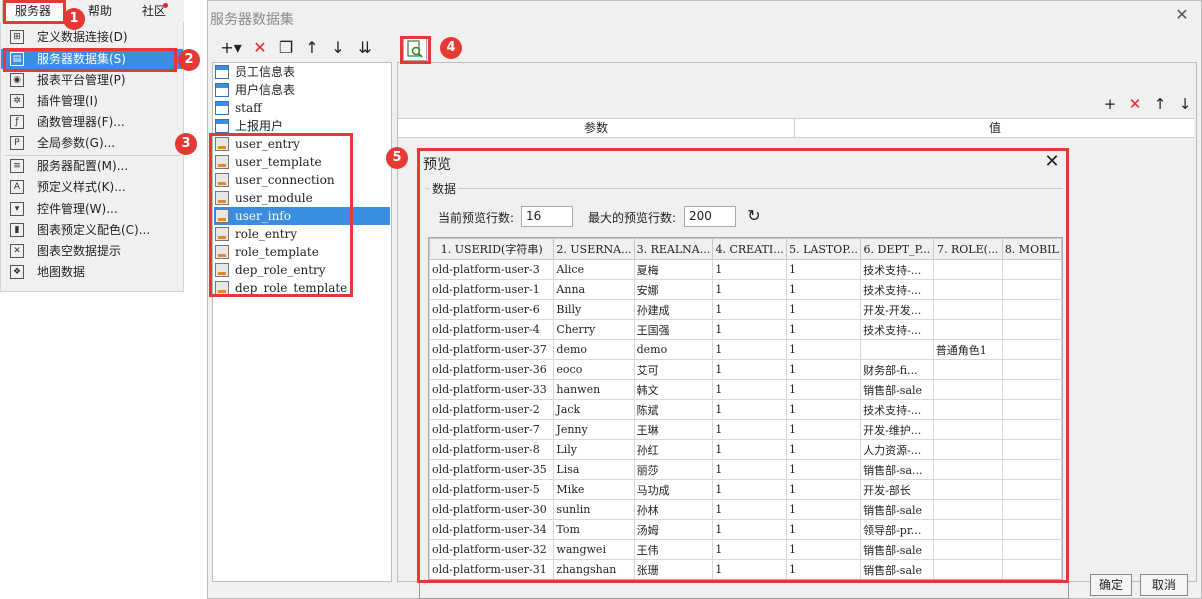 The width and height of the screenshot is (1202, 599). I want to click on parameter-icon: P, so click(17, 143).